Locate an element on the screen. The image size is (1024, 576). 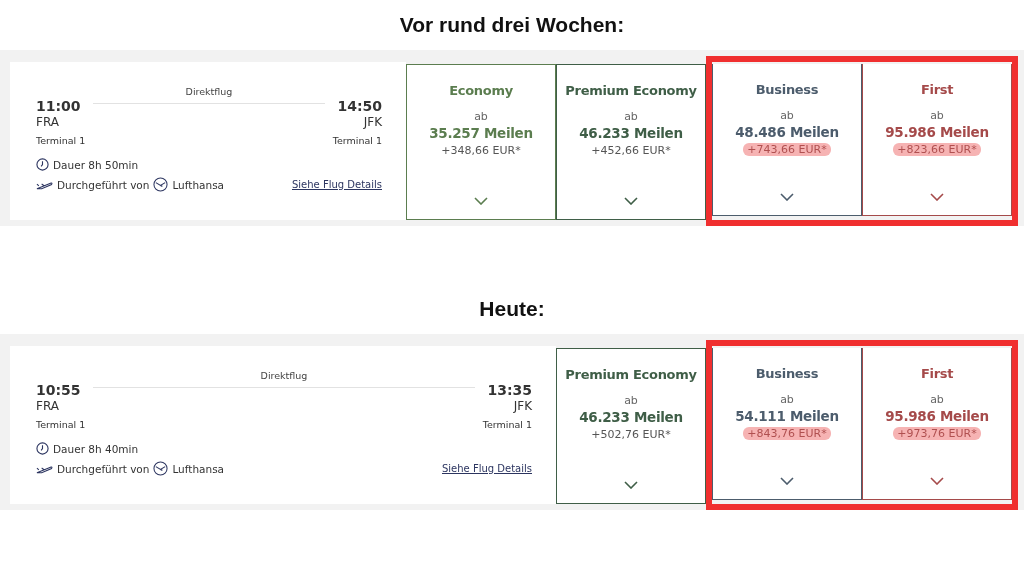
departure-time: 11:00 is located at coordinates (59, 106).